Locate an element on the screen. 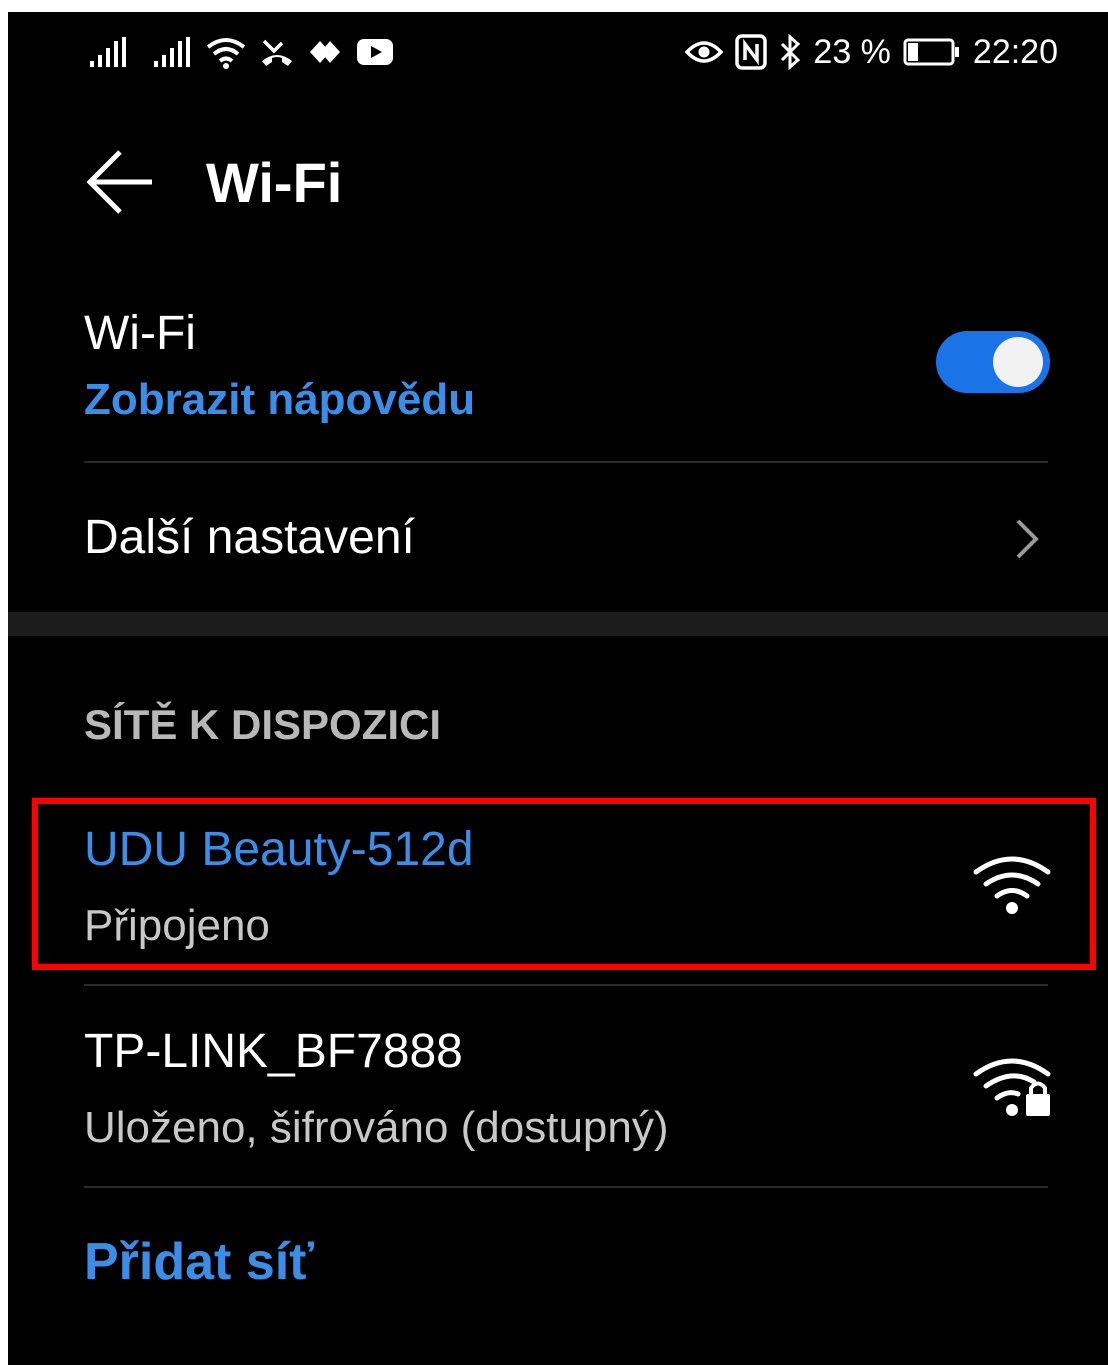  network-status: Připojeno is located at coordinates (177, 925).